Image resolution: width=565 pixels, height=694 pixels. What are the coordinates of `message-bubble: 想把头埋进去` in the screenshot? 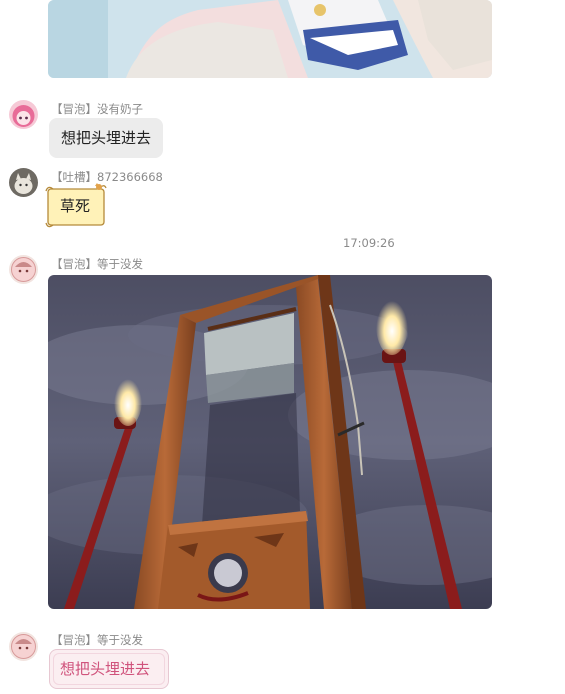 It's located at (106, 138).